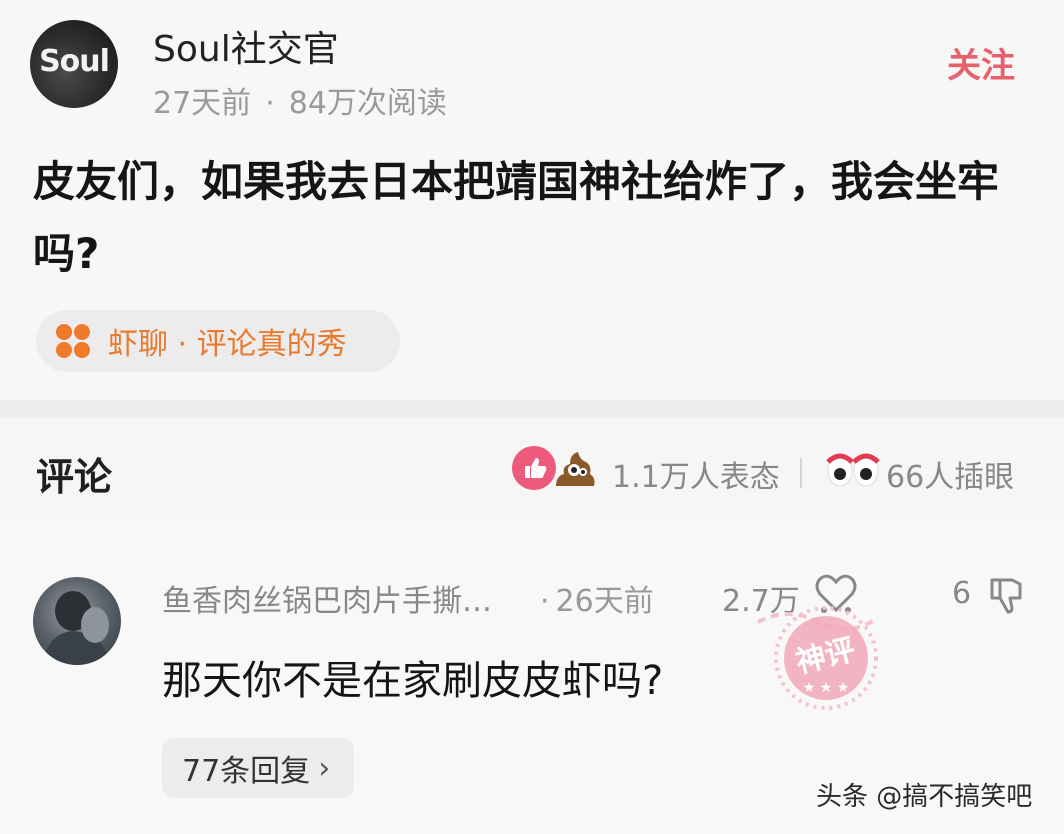  I want to click on like-circle-icon, so click(534, 468).